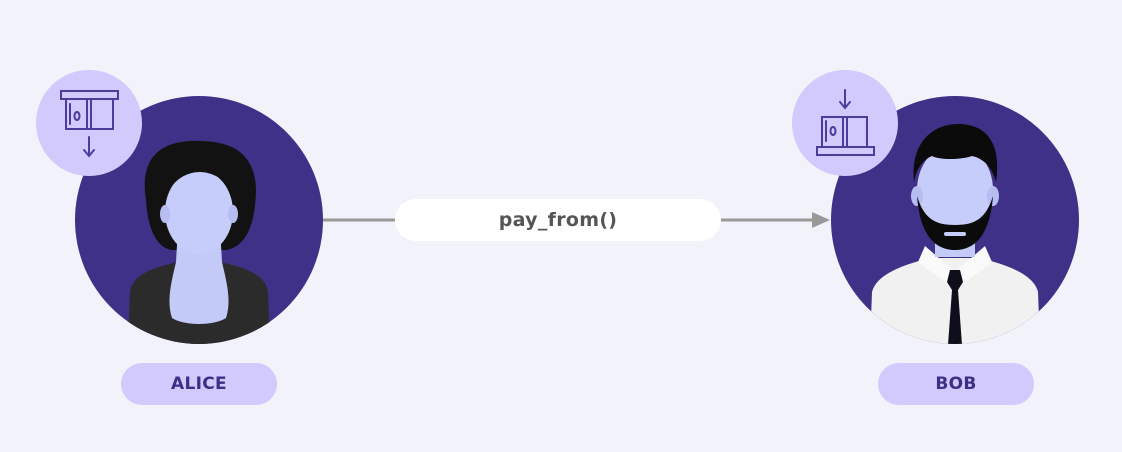 This screenshot has height=452, width=1122. I want to click on bob-badge, so click(845, 123).